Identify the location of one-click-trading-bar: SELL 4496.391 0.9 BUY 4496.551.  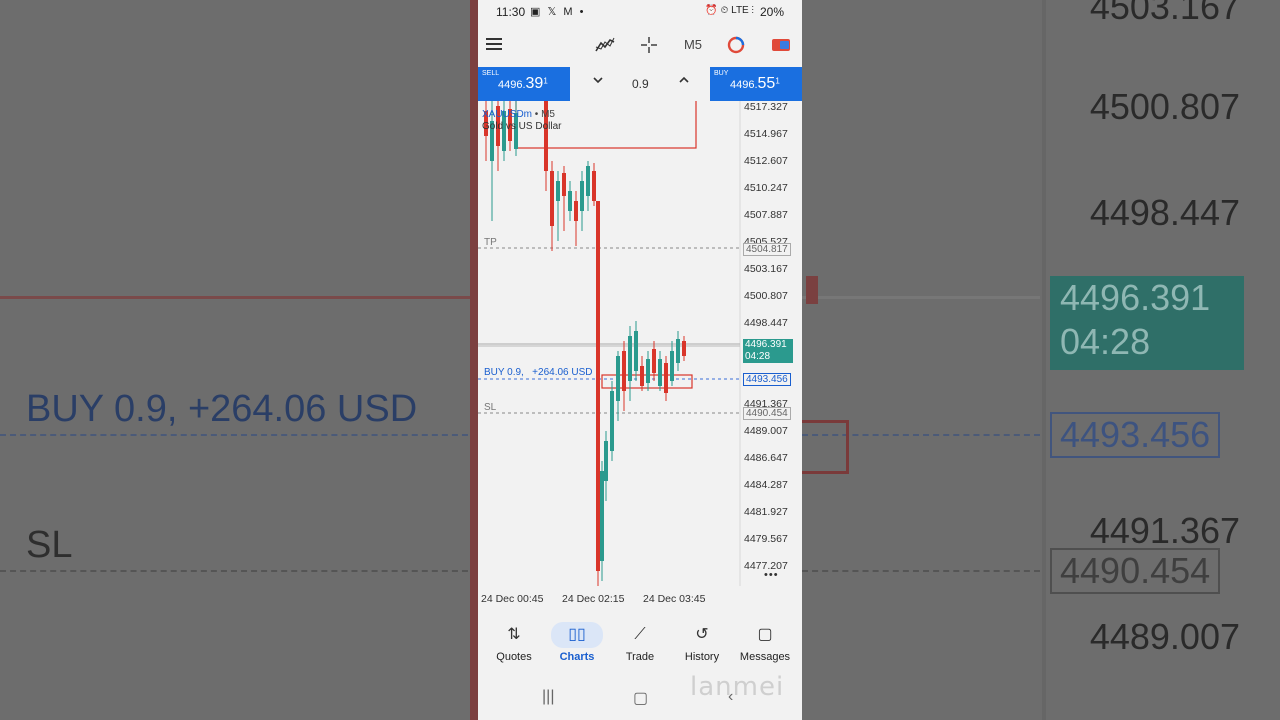
(640, 84).